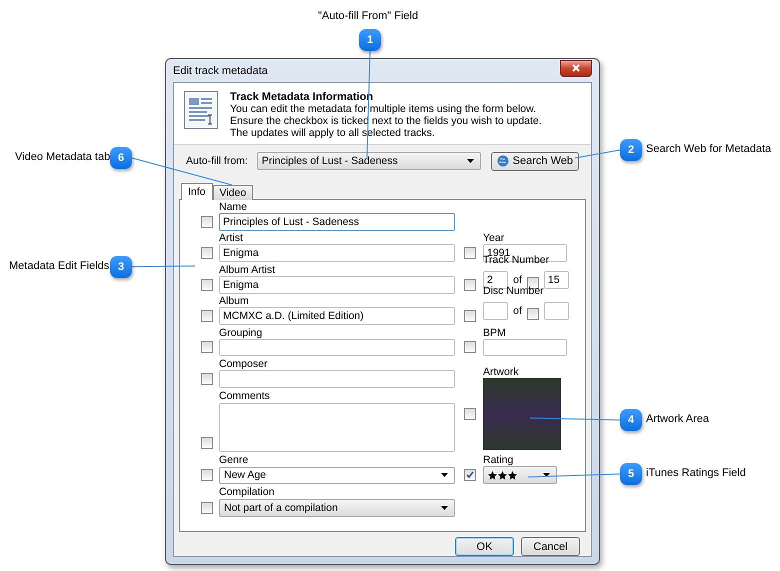 Image resolution: width=780 pixels, height=571 pixels. What do you see at coordinates (370, 40) in the screenshot?
I see `callout-badge: 1` at bounding box center [370, 40].